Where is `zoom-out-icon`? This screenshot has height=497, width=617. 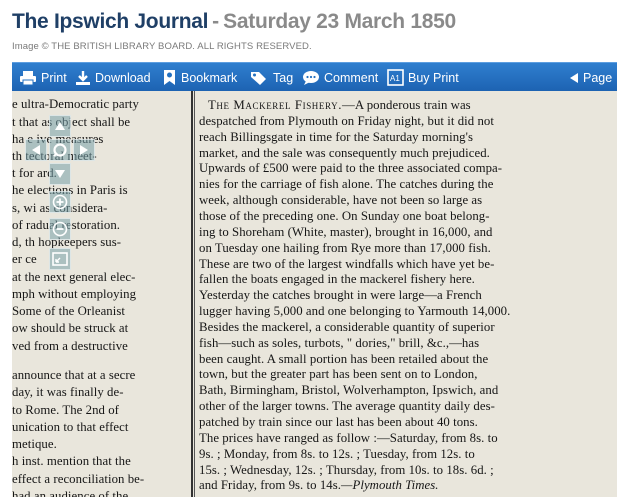
zoom-out-icon is located at coordinates (60, 229).